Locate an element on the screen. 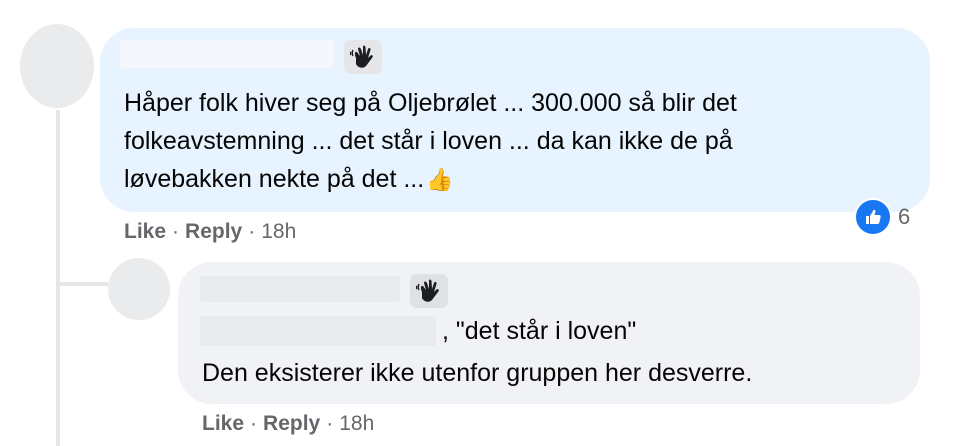 The image size is (960, 446). comment-actions: Like · Reply · 18h is located at coordinates (210, 232).